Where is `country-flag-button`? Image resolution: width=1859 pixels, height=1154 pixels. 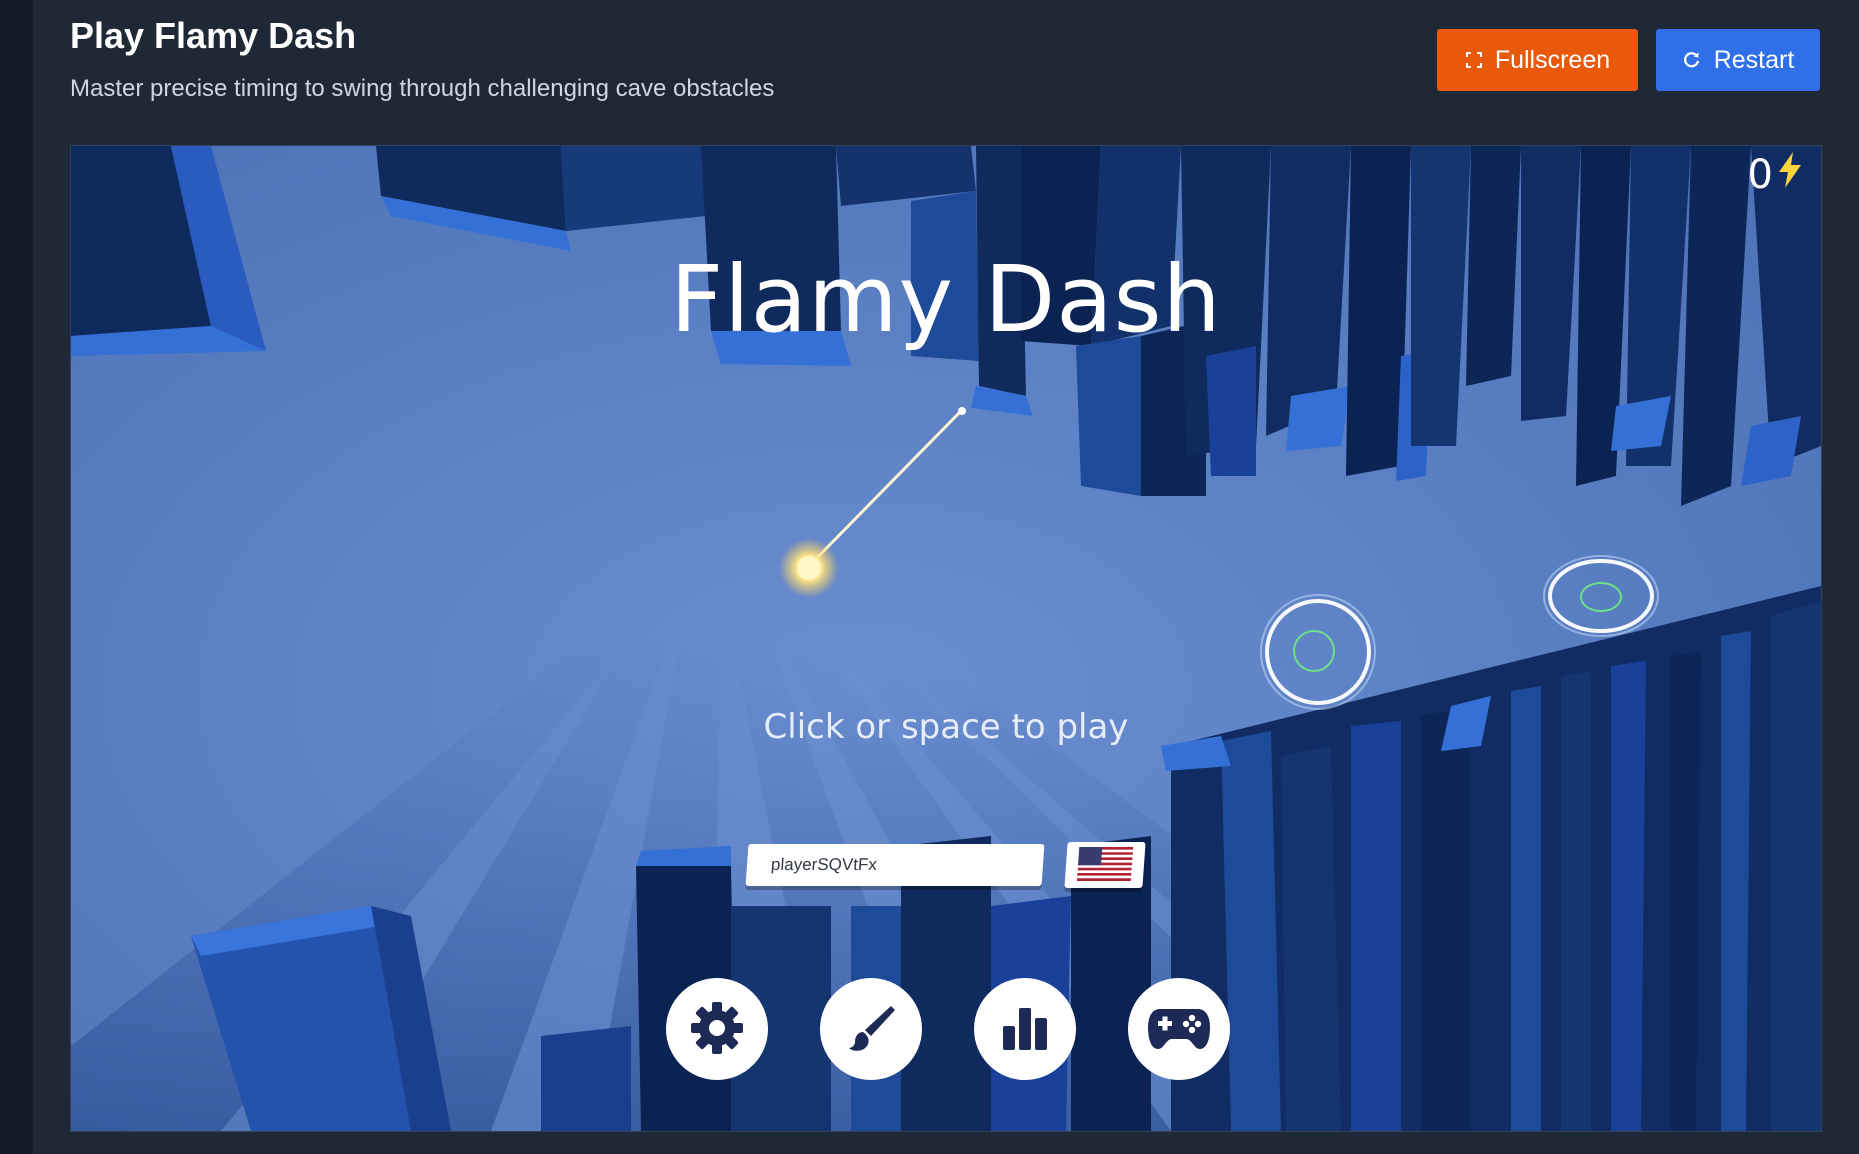
country-flag-button is located at coordinates (1105, 865).